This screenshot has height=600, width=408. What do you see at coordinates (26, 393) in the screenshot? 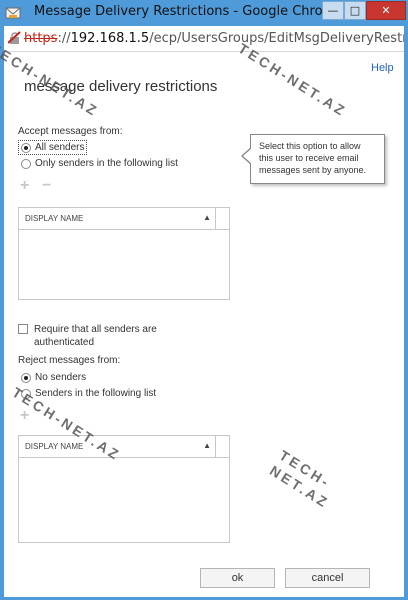
I see `reject-list-radio` at bounding box center [26, 393].